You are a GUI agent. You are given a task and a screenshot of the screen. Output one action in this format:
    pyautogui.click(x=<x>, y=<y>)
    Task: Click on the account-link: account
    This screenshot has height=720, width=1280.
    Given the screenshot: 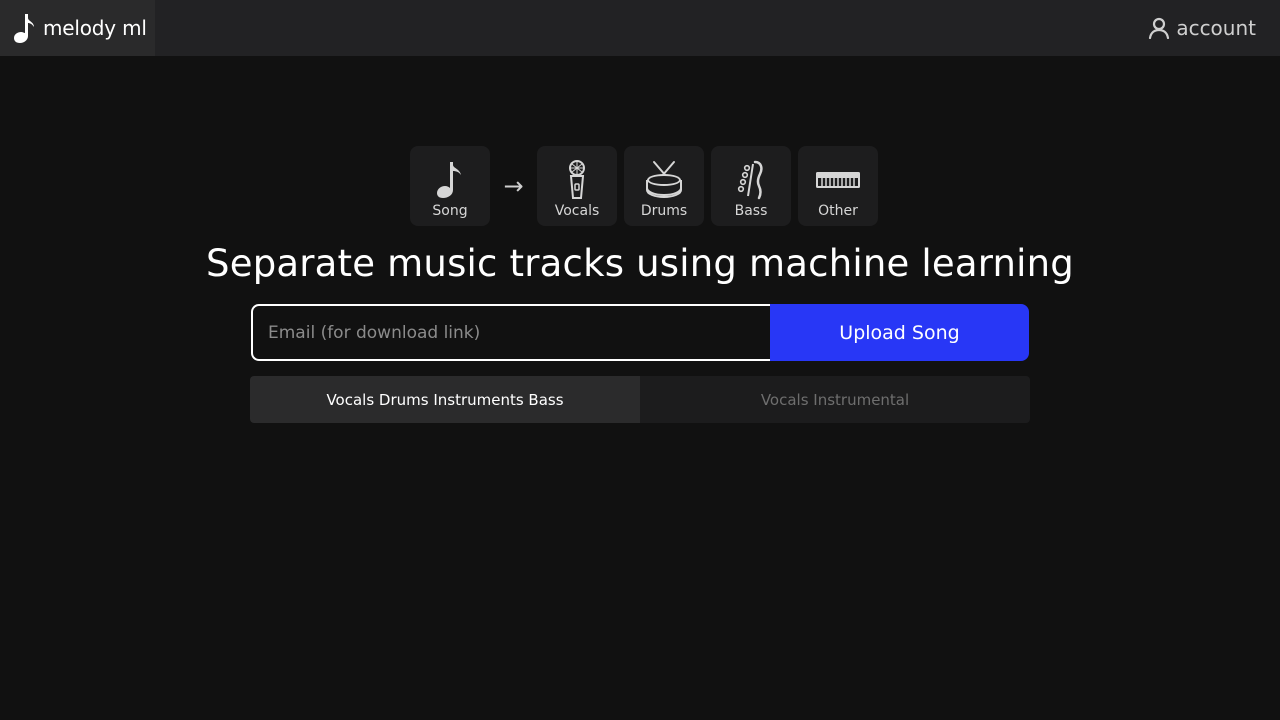 What is the action you would take?
    pyautogui.click(x=1202, y=28)
    